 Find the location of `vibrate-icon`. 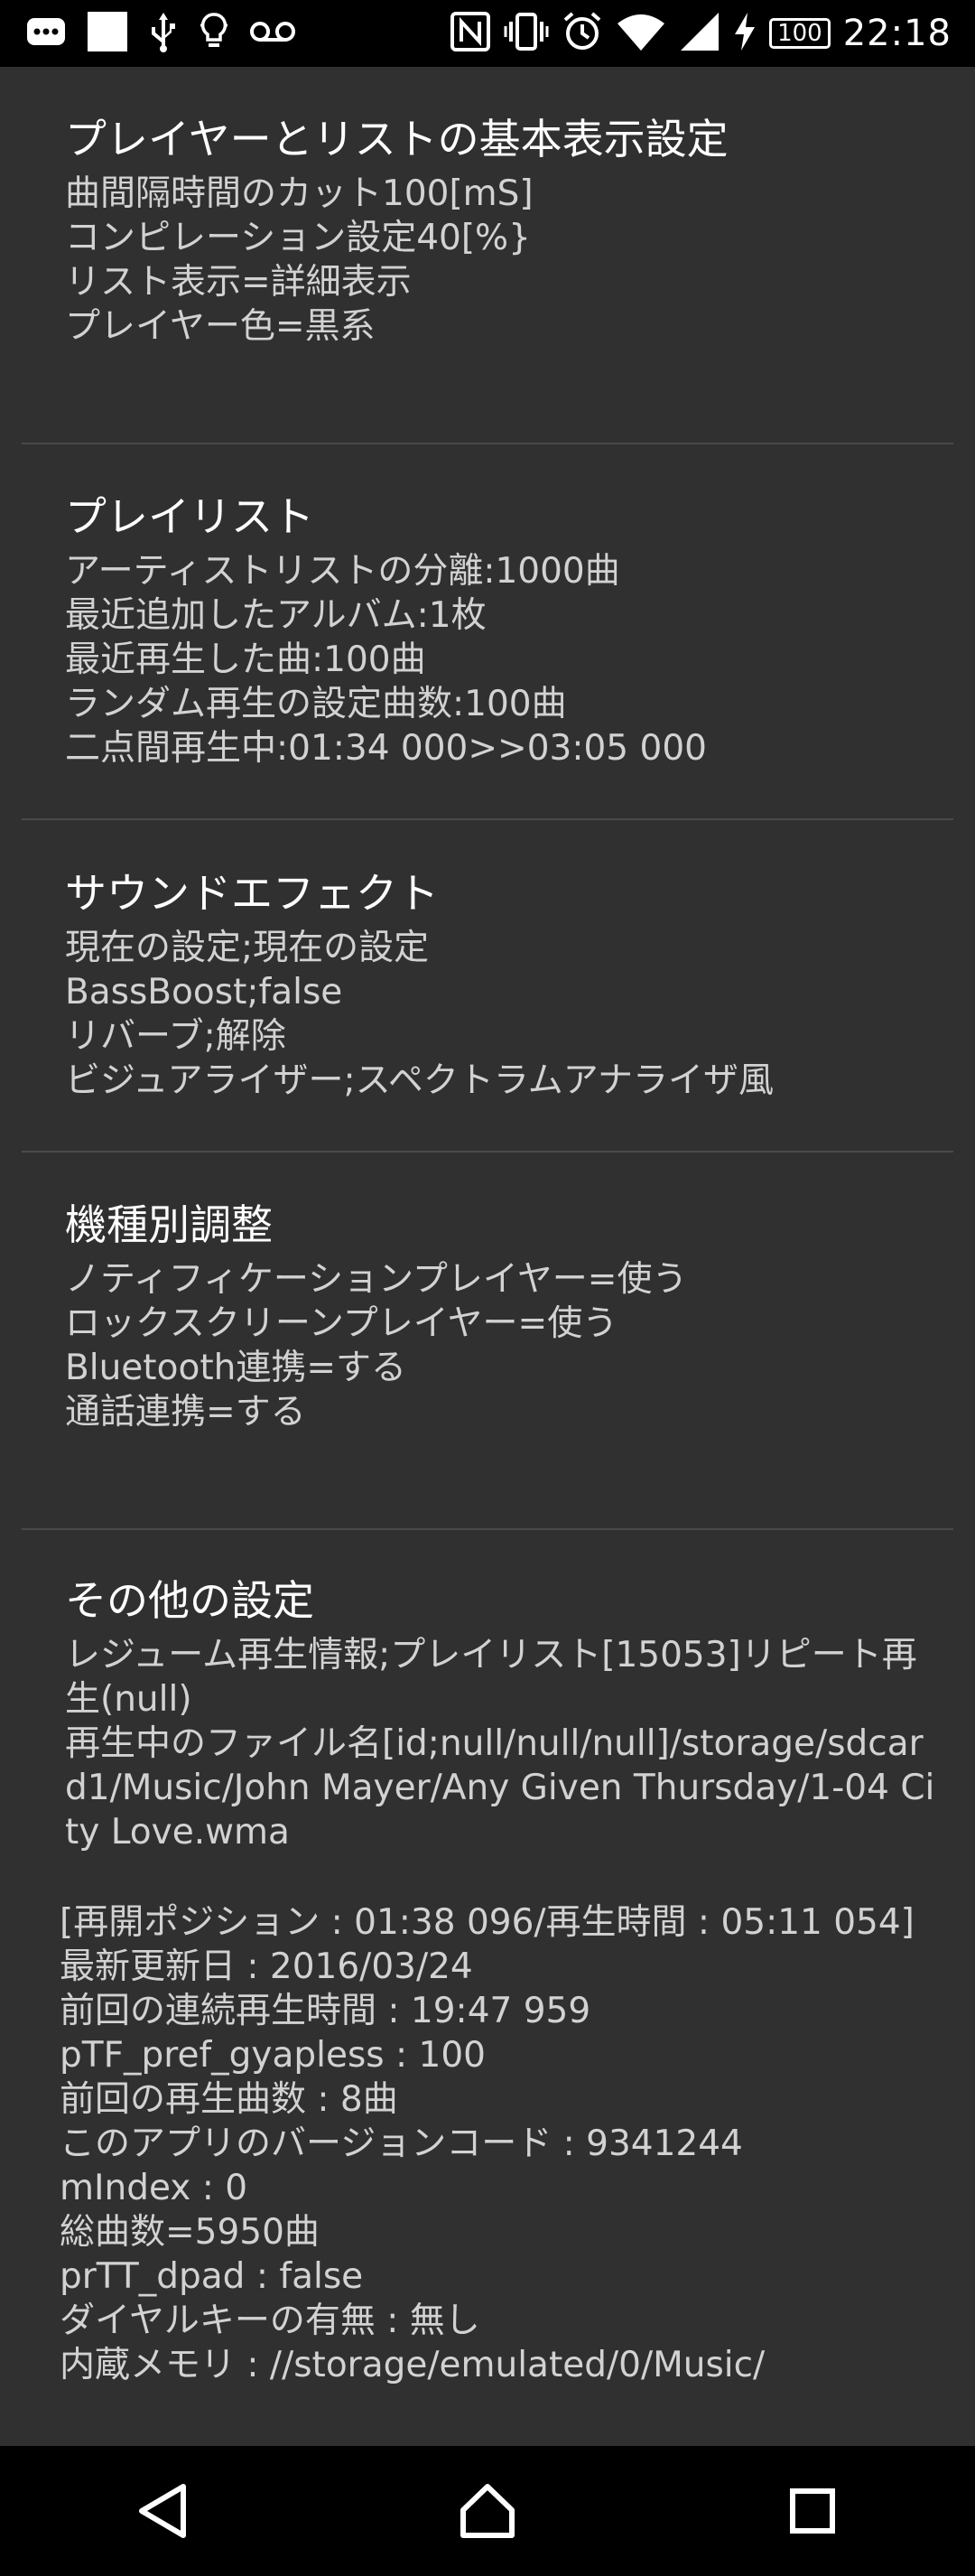

vibrate-icon is located at coordinates (526, 33).